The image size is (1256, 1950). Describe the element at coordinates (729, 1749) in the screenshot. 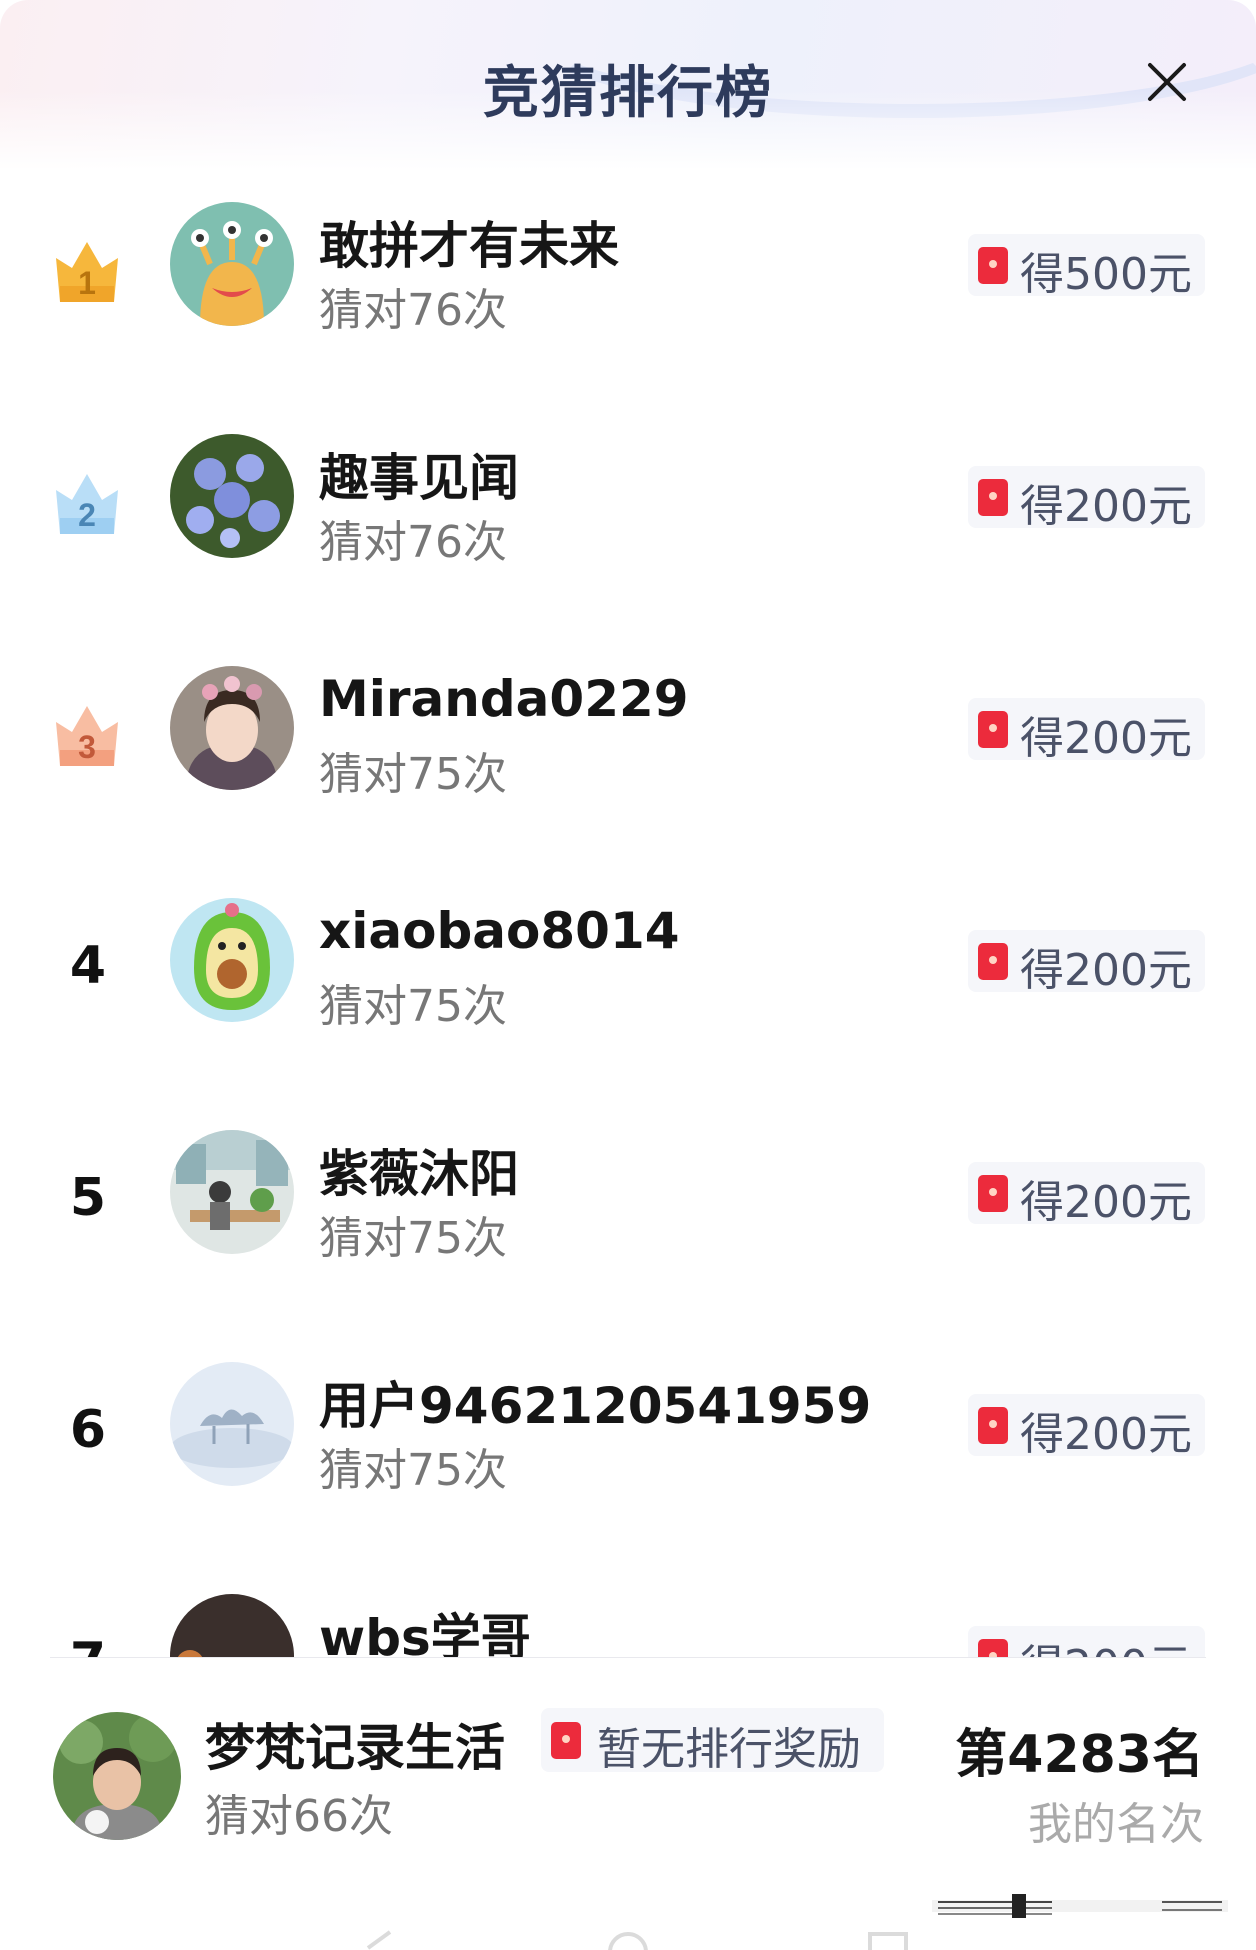

I see `reward-status-text: 暂无排行奖励` at that location.